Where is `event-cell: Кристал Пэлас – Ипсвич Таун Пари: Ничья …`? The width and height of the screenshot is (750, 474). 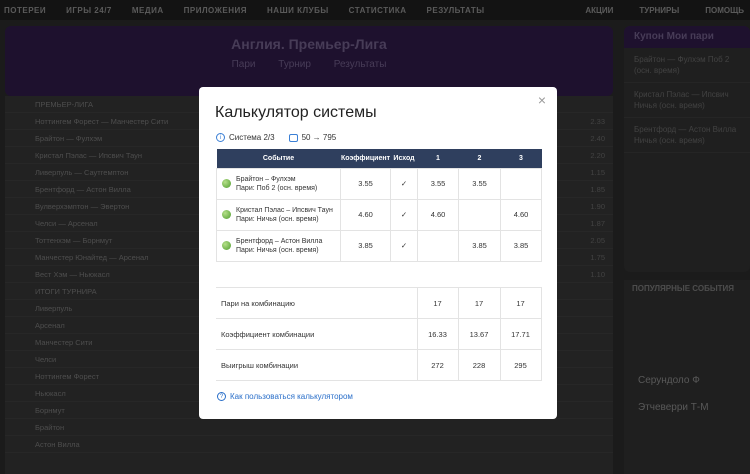
event-cell: Кристал Пэлас – Ипсвич Таун Пари: Ничья … is located at coordinates (278, 214).